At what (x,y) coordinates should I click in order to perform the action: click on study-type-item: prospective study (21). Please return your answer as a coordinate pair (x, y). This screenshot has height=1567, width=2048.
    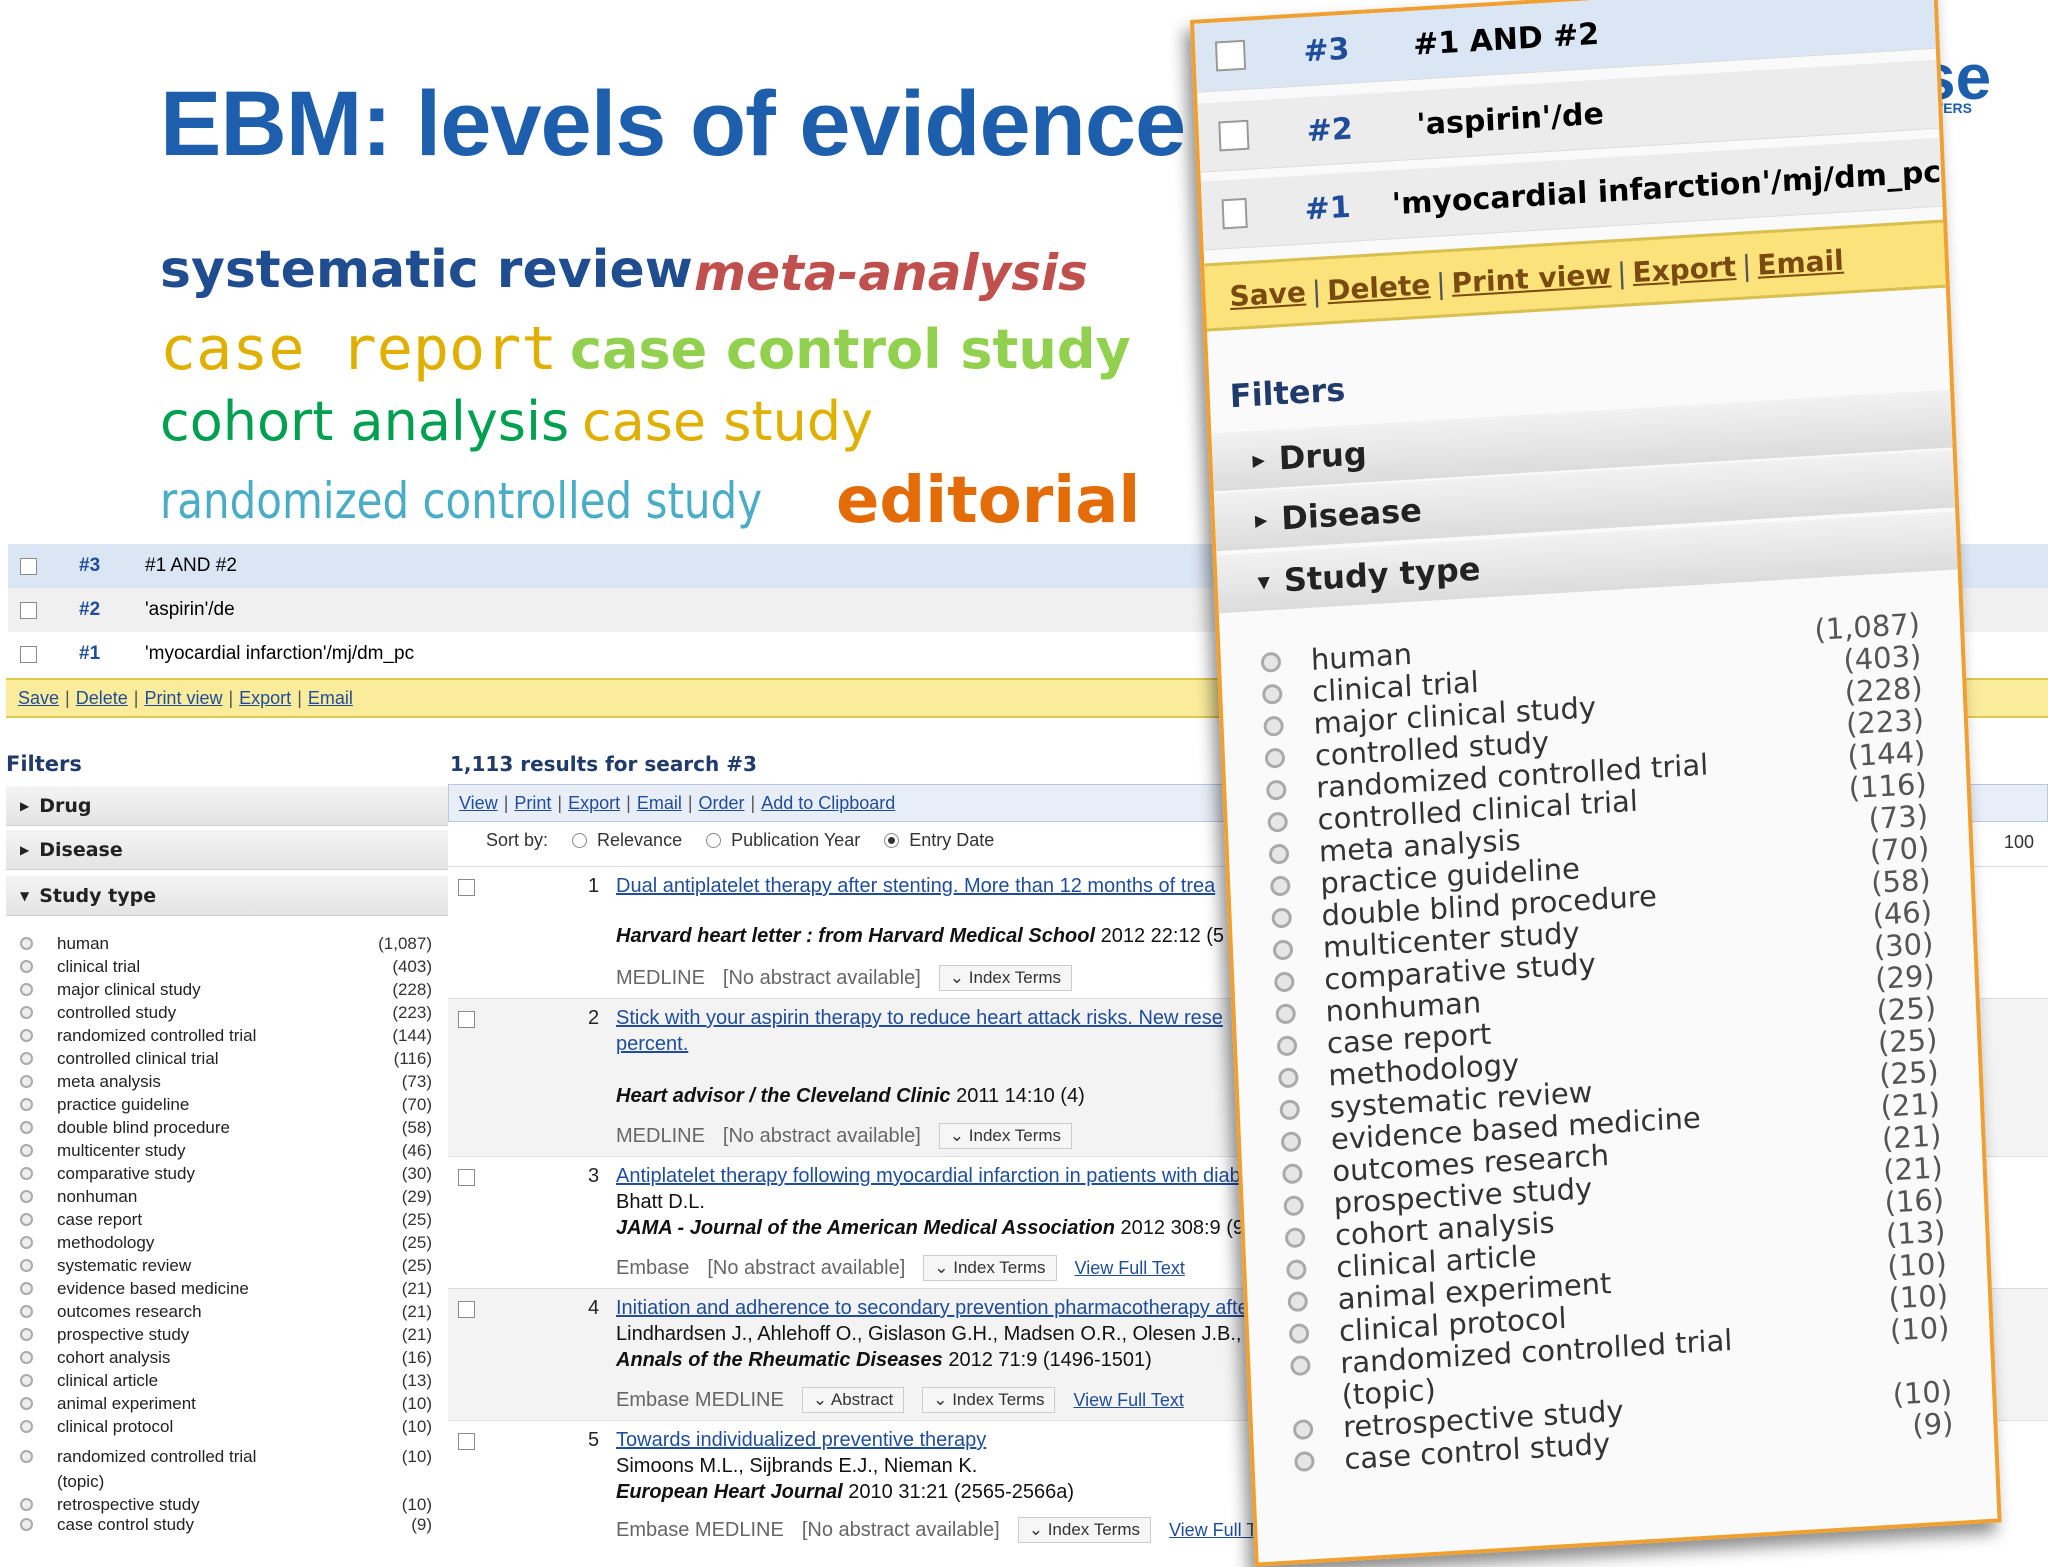
    Looking at the image, I should click on (226, 1334).